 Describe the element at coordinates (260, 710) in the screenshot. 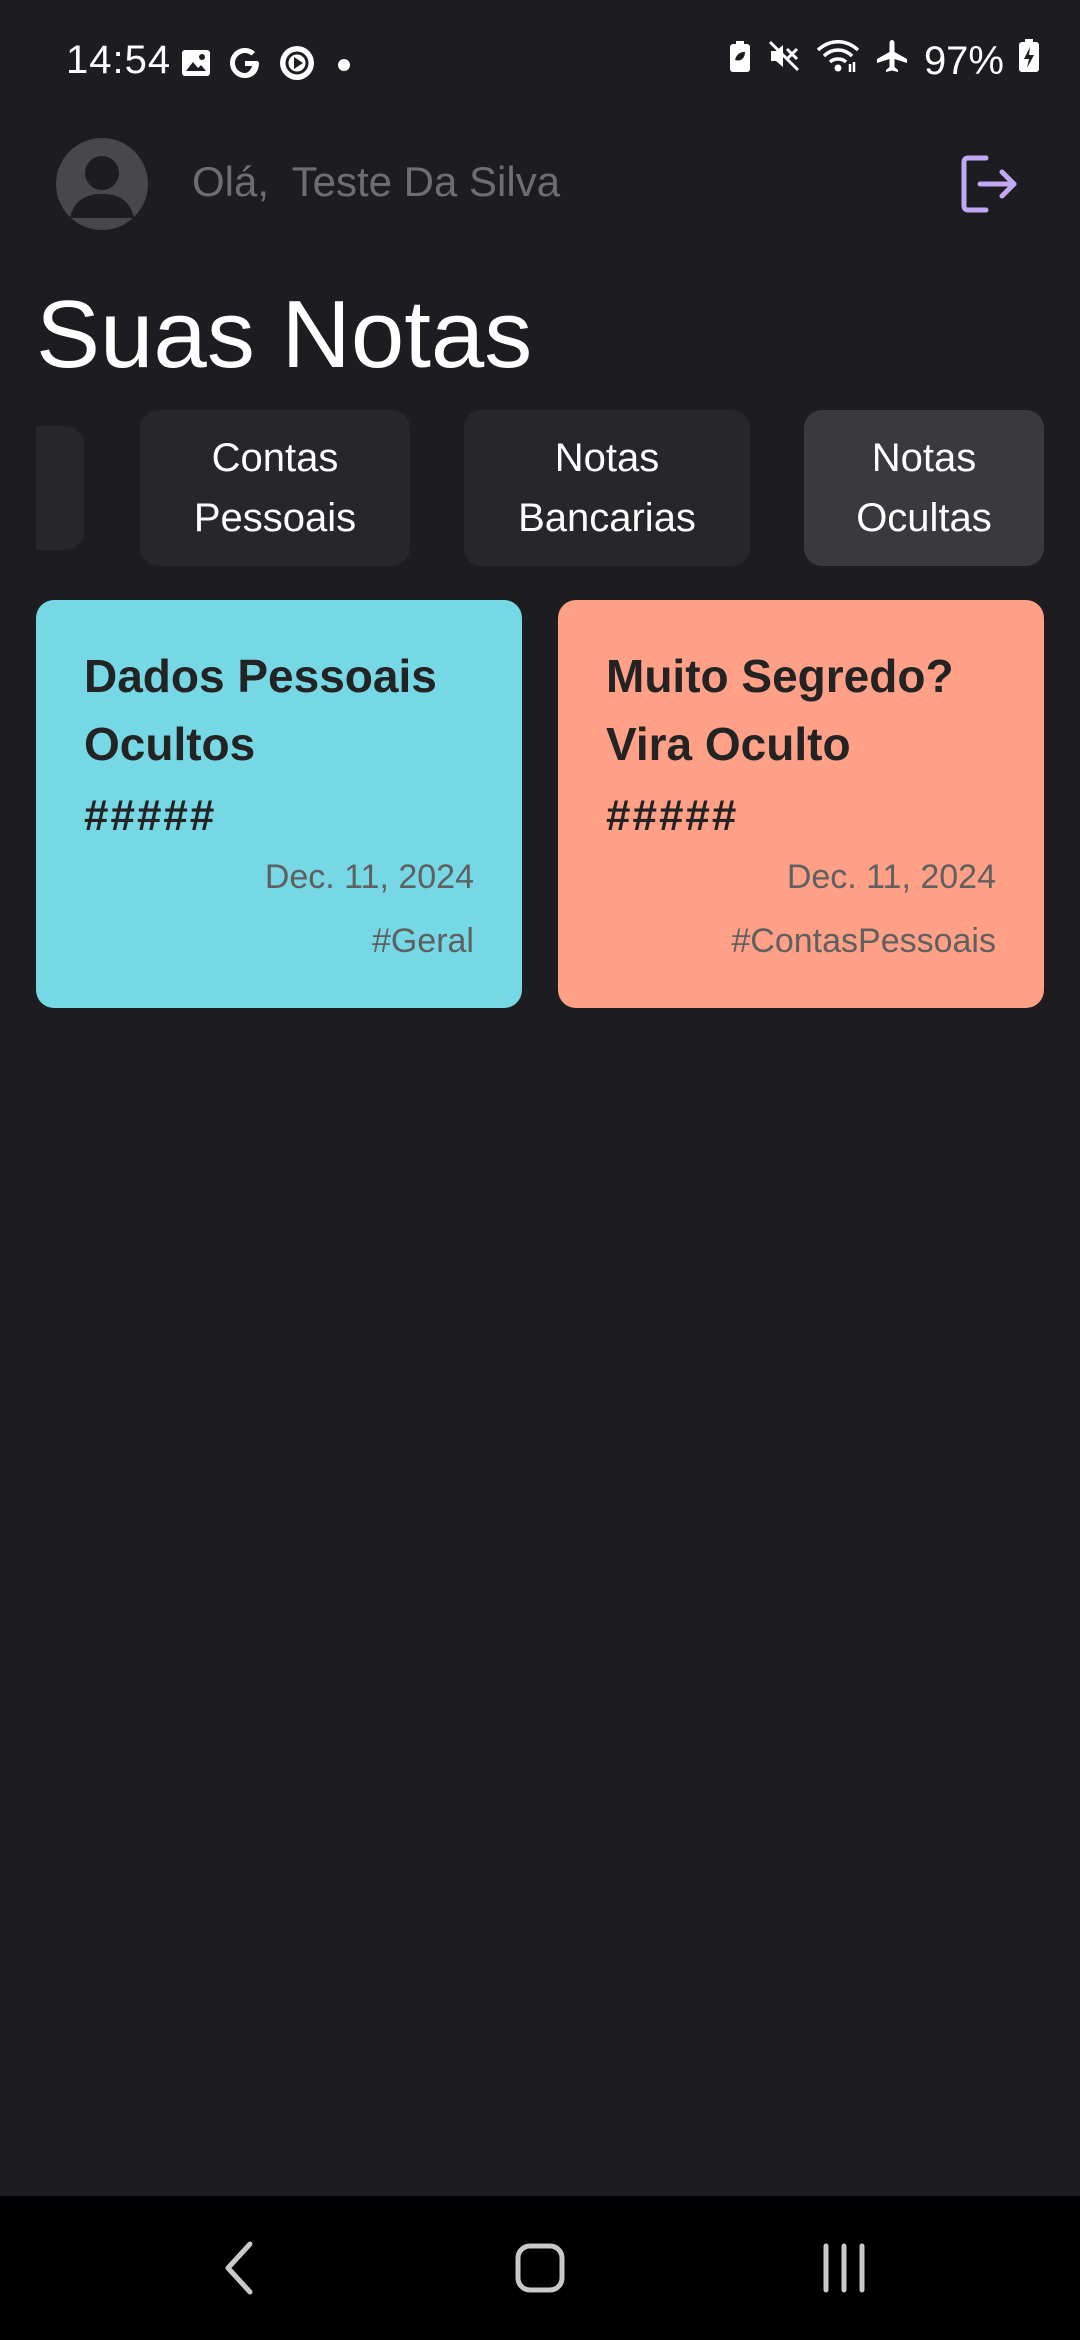

I see `note-title: Dados Pessoais Ocultos` at that location.